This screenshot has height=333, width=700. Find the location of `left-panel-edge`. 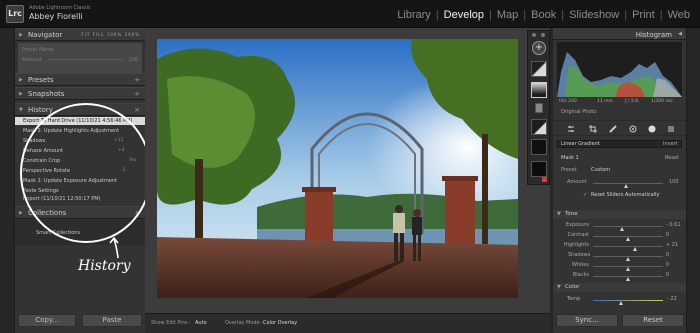

left-panel-edge is located at coordinates (7, 180).